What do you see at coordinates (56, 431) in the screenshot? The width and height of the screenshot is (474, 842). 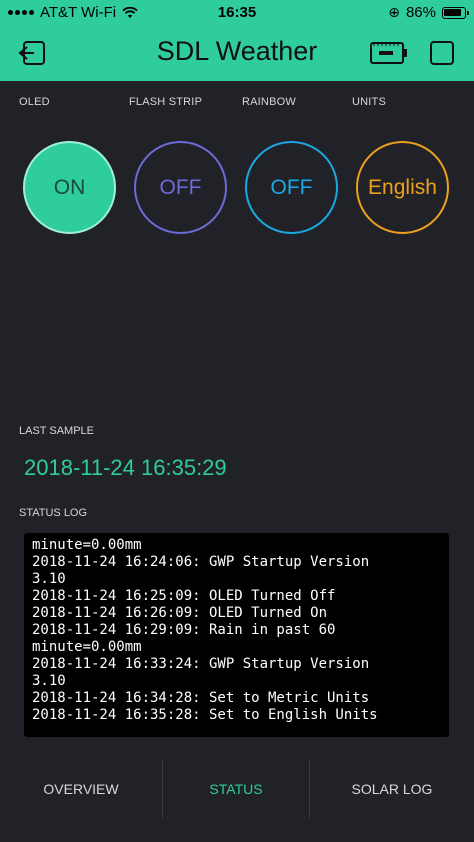 I see `last-sample-label: LAST SAMPLE` at bounding box center [56, 431].